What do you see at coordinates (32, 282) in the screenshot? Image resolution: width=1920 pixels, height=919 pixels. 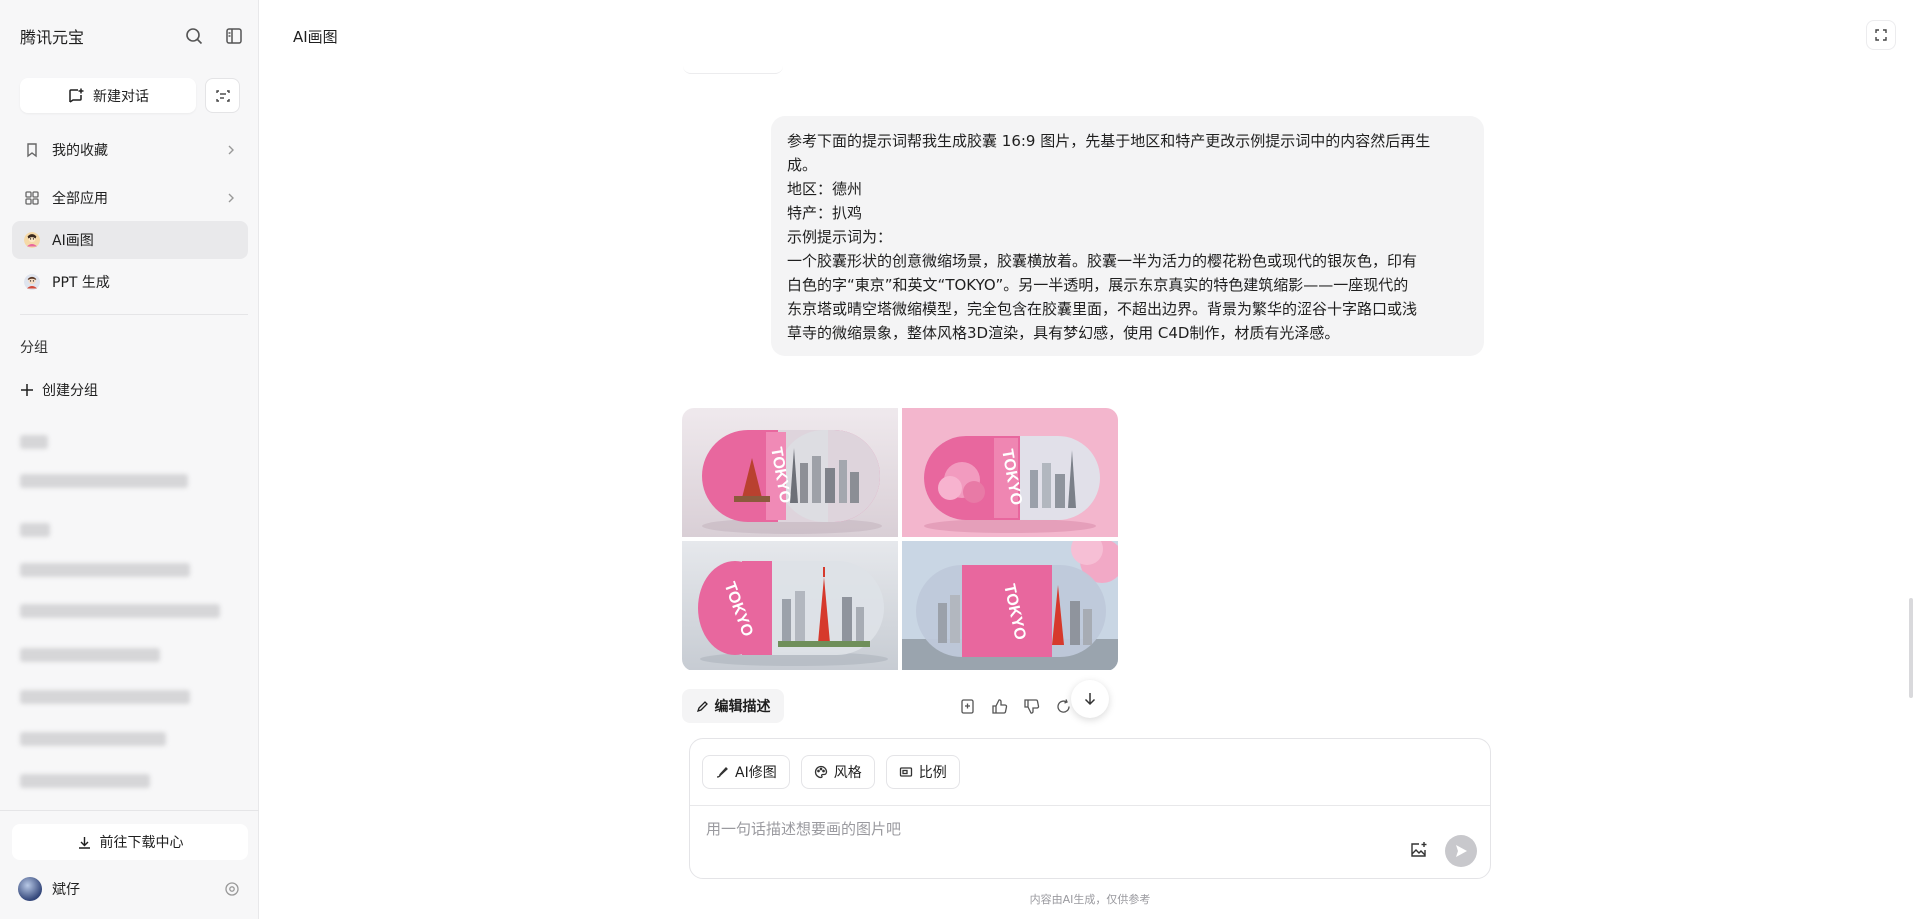 I see `ppt-avatar` at bounding box center [32, 282].